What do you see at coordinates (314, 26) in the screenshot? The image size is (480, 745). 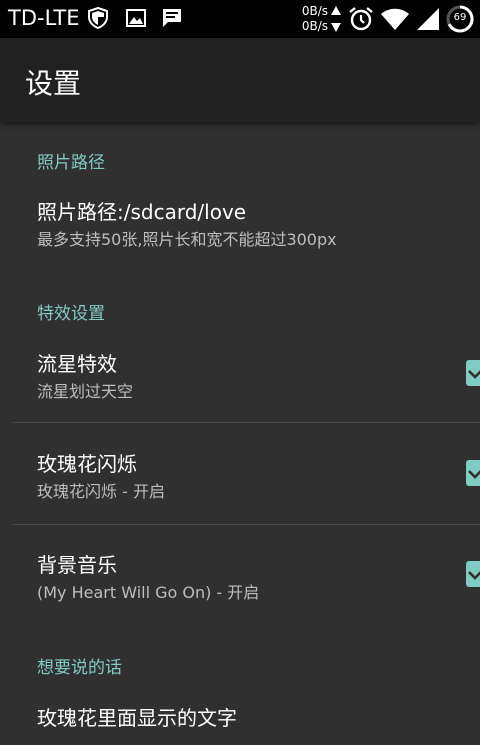 I see `speed-down-text: 0B/s` at bounding box center [314, 26].